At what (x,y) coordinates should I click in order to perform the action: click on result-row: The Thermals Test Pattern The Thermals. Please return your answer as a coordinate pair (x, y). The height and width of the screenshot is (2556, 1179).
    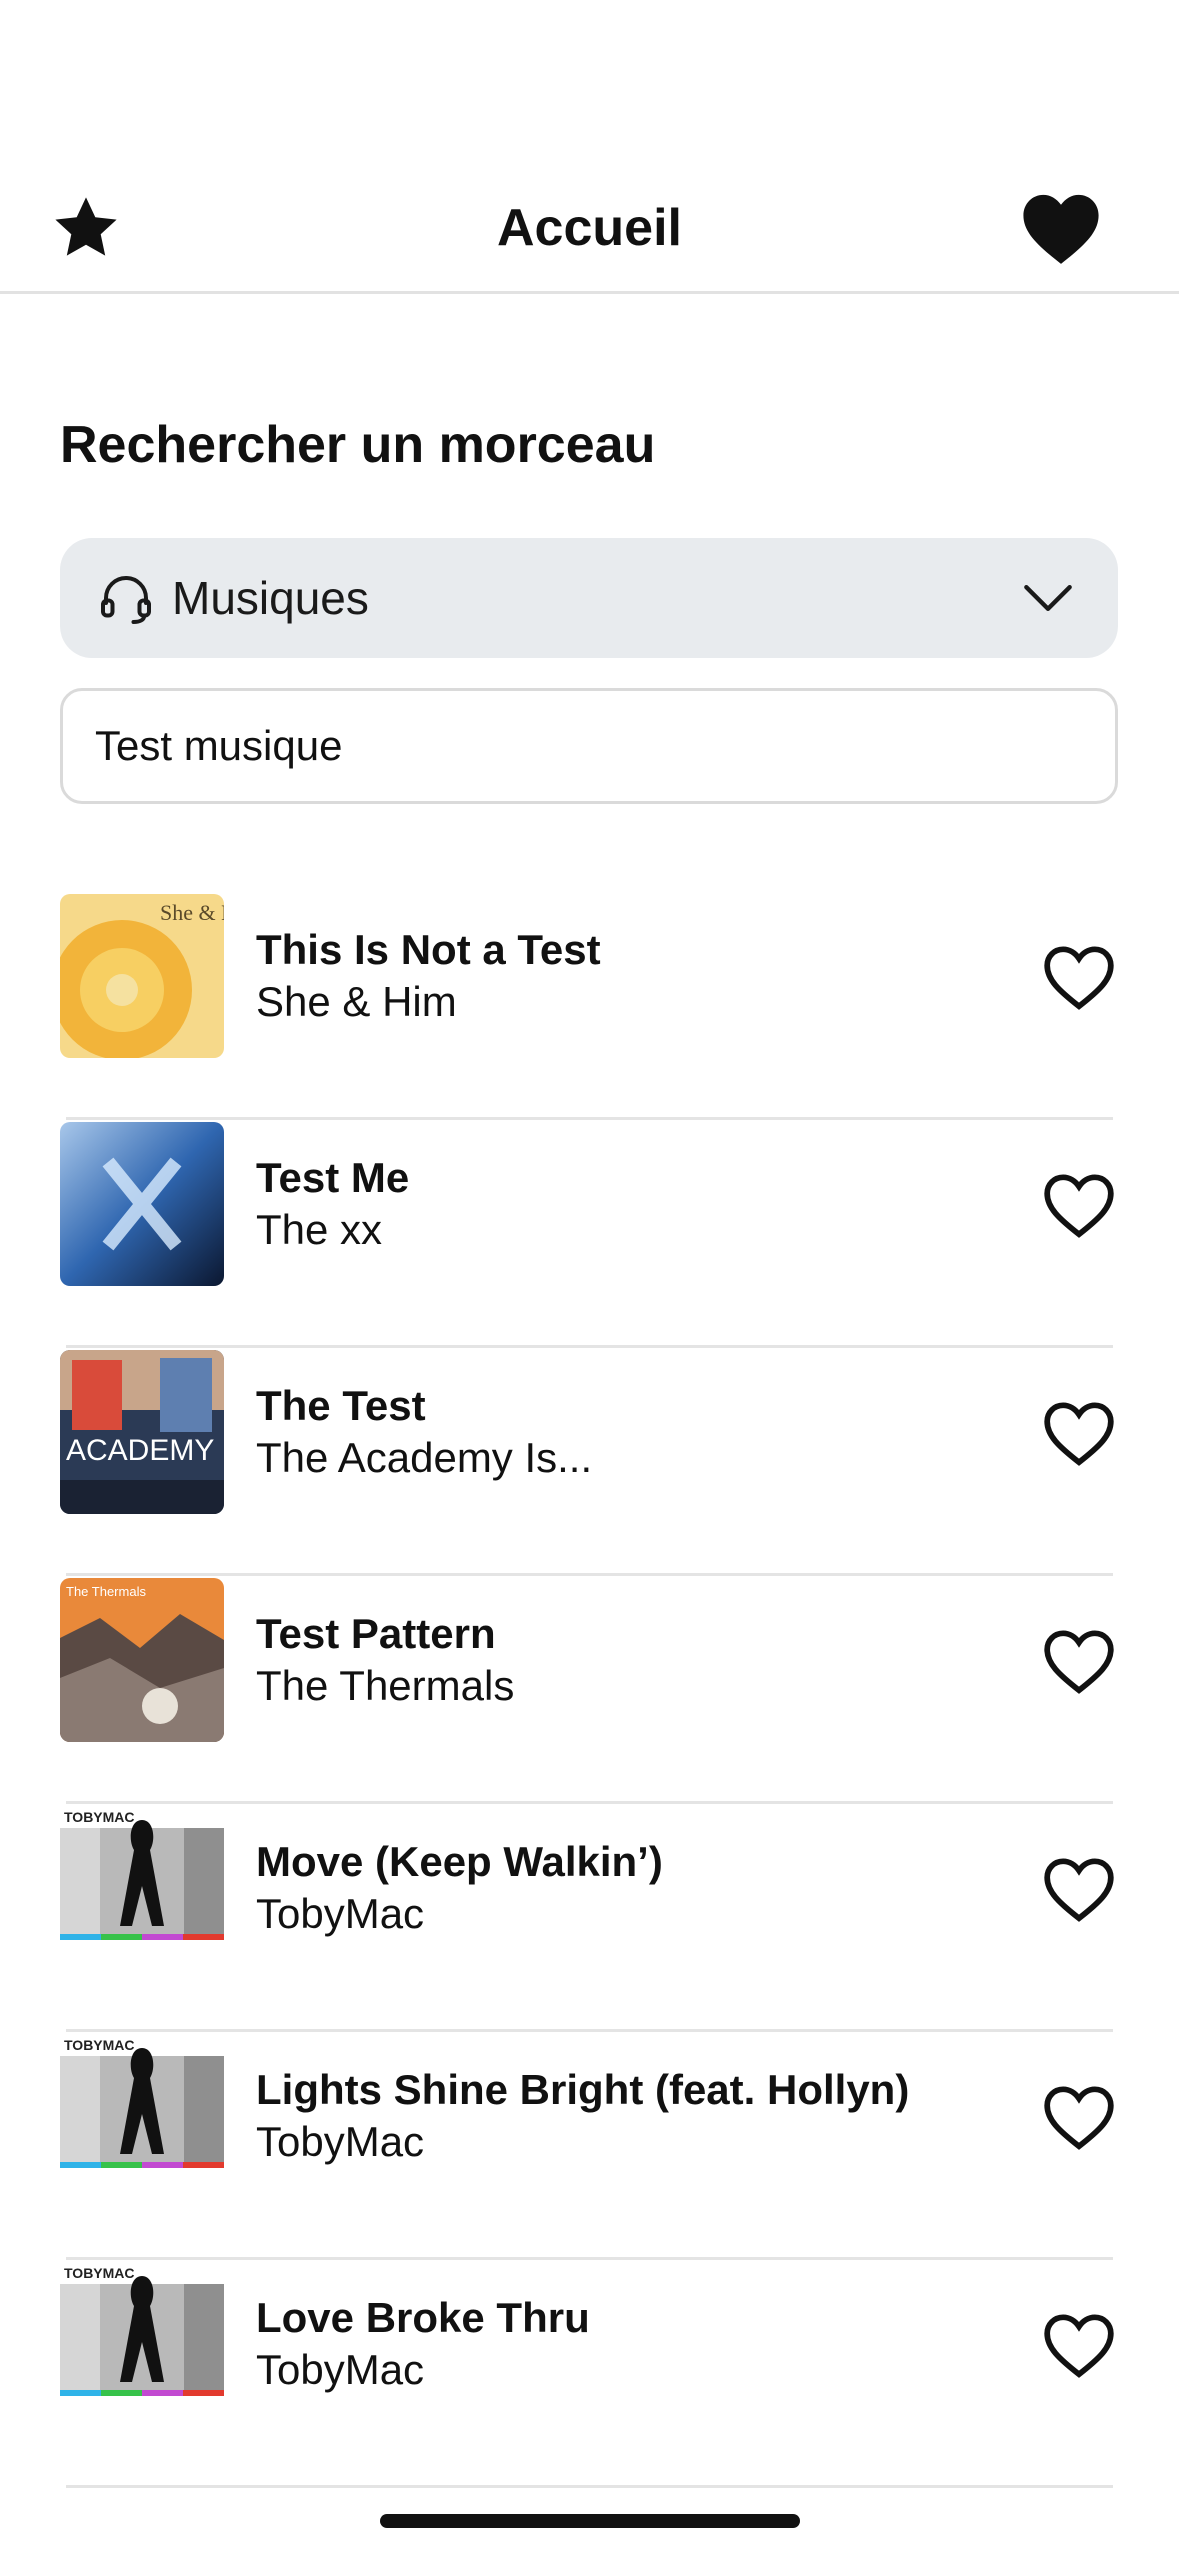
    Looking at the image, I should click on (589, 1690).